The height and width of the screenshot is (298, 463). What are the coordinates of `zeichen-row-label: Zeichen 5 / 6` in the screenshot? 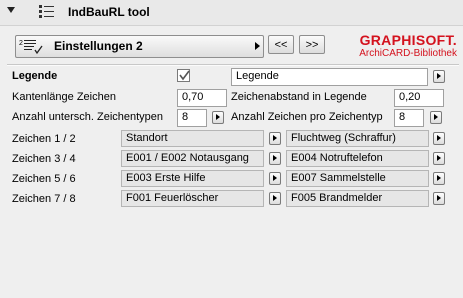 It's located at (44, 179).